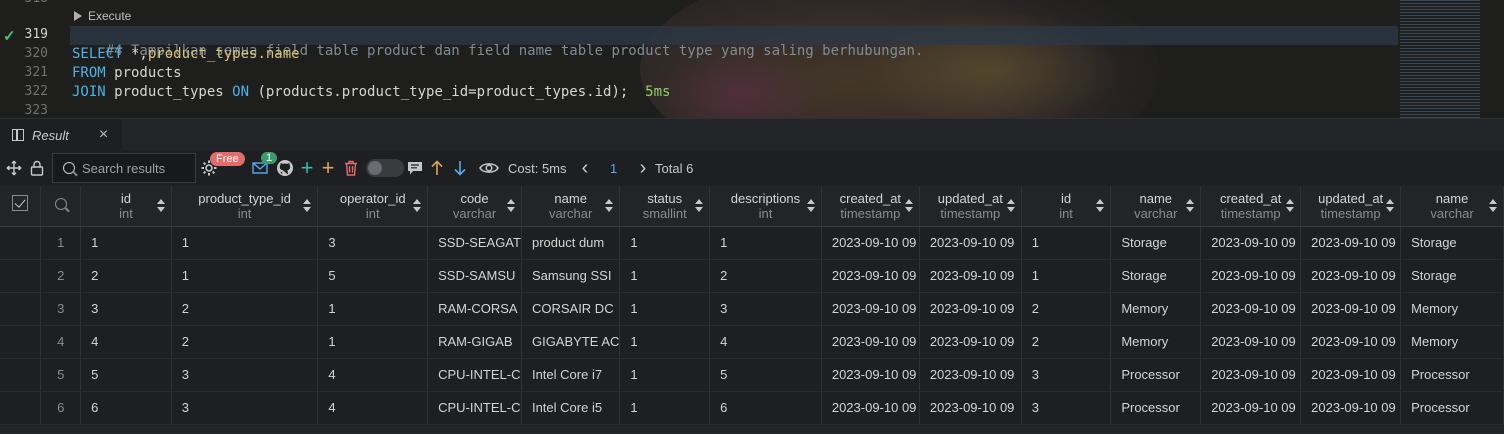 The height and width of the screenshot is (434, 1504). I want to click on close-icon: ×, so click(103, 135).